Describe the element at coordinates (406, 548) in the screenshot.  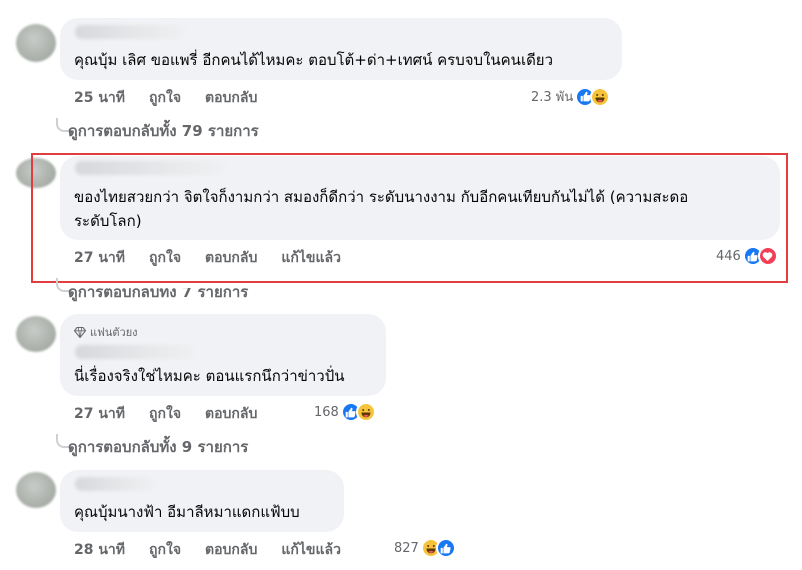
I see `reaction-count: 827` at that location.